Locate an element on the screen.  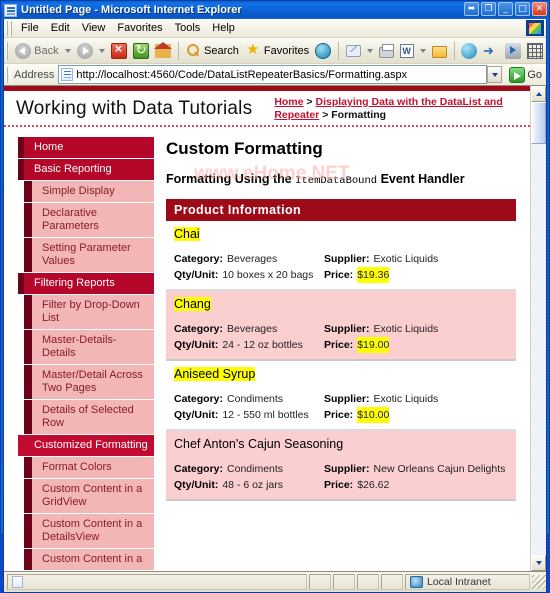
print-button is located at coordinates (386, 51).